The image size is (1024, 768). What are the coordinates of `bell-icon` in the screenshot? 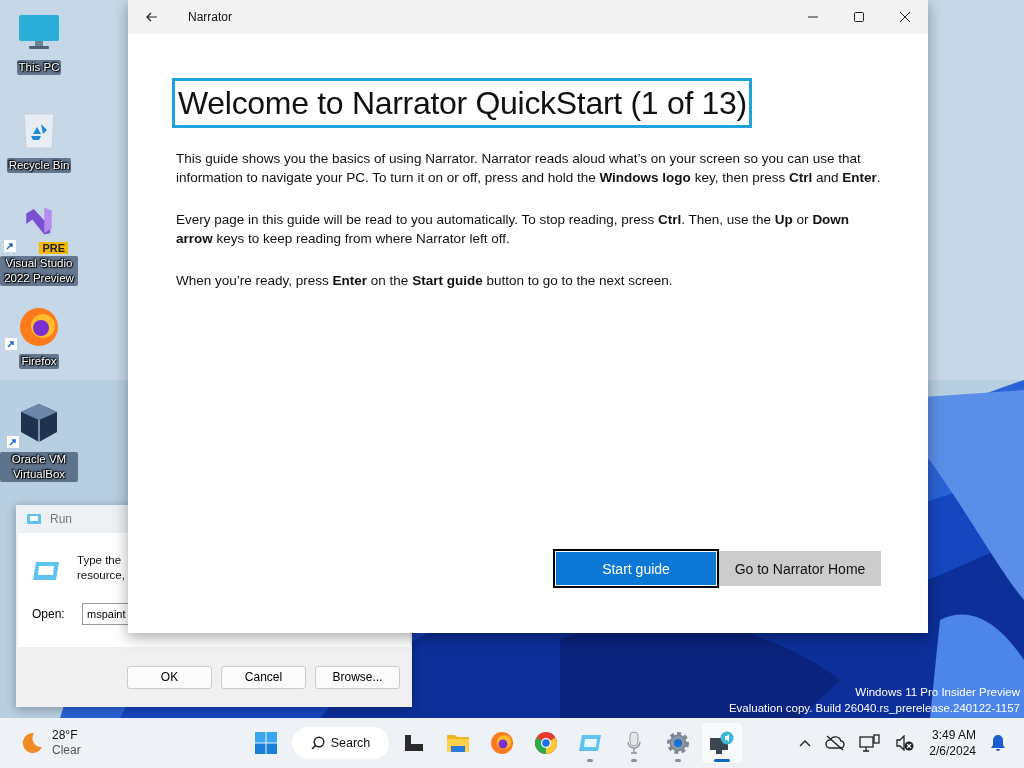 It's located at (998, 743).